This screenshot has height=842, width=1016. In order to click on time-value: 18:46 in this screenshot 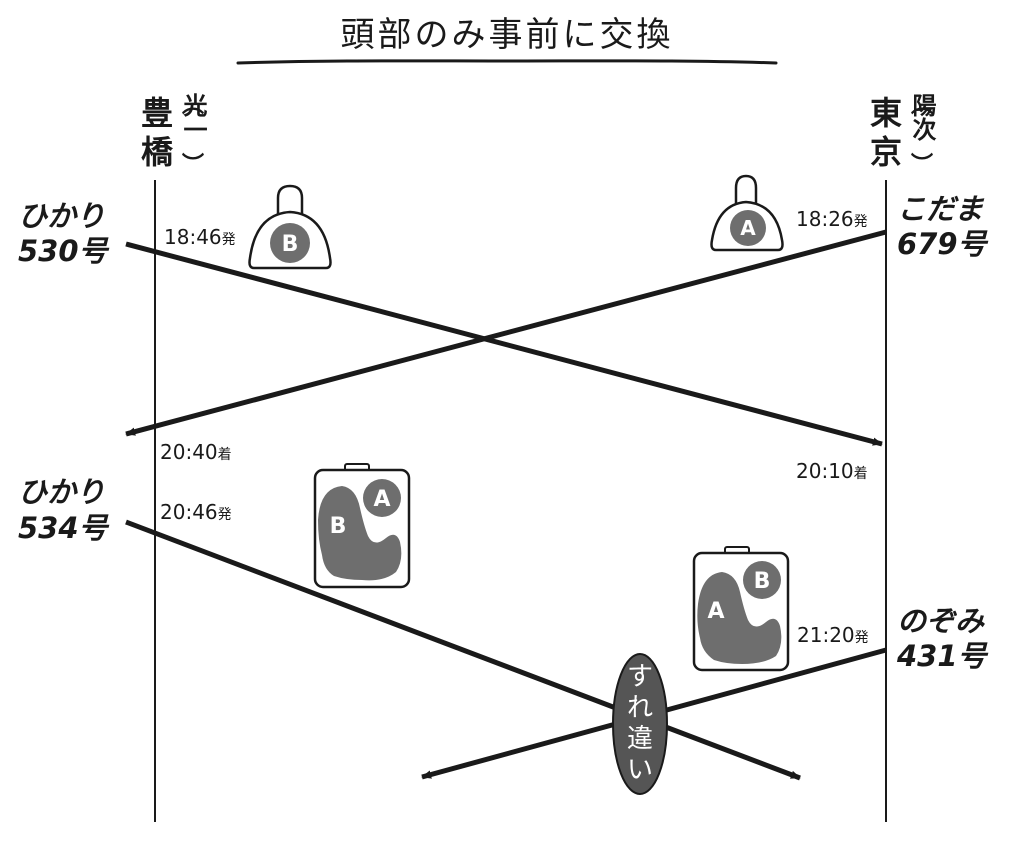, I will do `click(193, 237)`.